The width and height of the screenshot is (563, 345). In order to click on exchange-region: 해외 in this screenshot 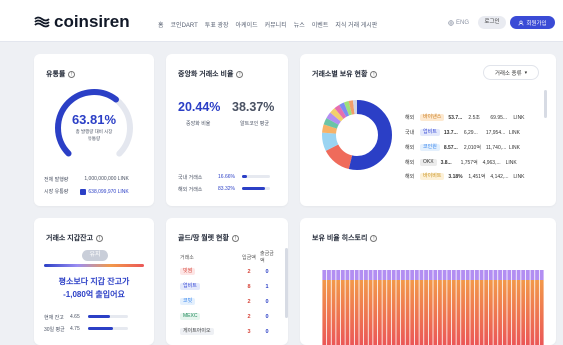, I will do `click(410, 118)`.